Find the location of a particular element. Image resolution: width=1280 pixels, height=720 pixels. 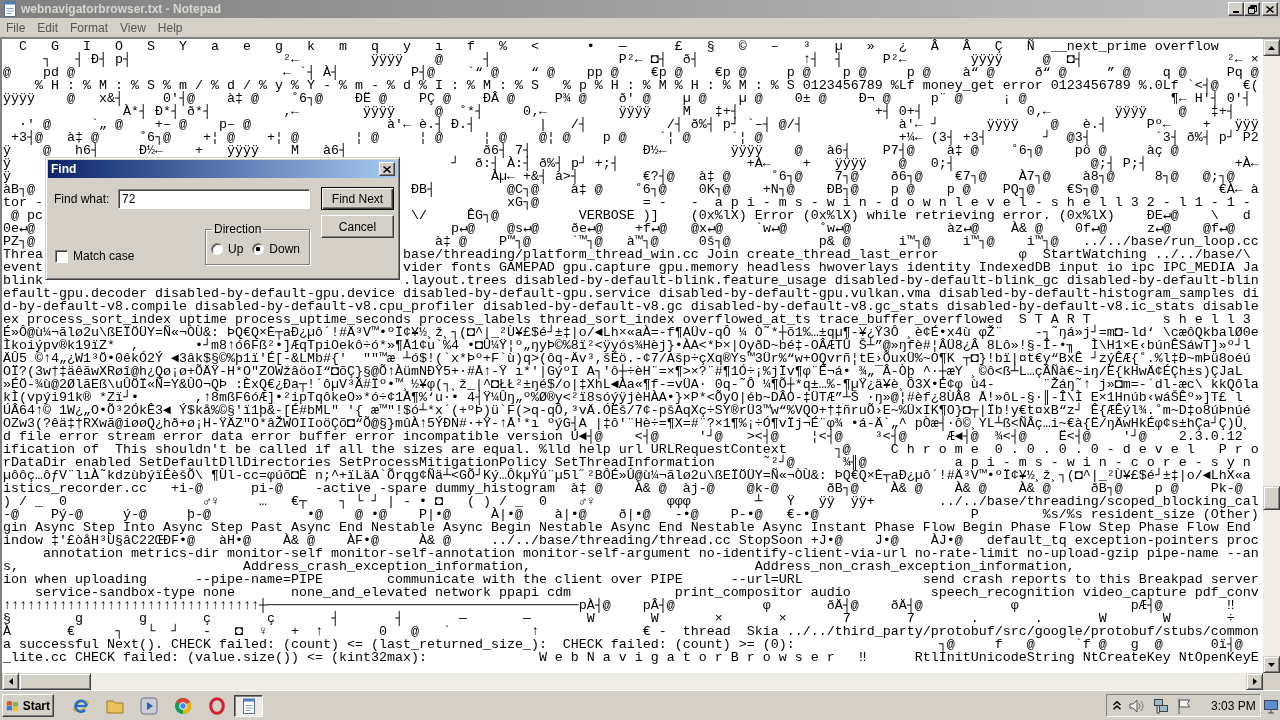

up-arrow-icon is located at coordinates (1271, 47).